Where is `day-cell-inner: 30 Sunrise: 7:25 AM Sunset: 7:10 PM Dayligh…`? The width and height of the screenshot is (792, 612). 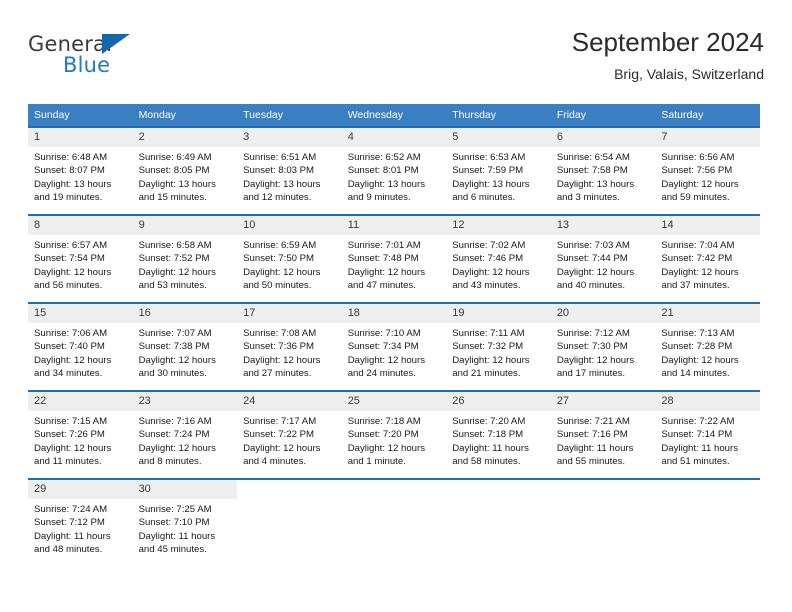 day-cell-inner: 30 Sunrise: 7:25 AM Sunset: 7:10 PM Dayligh… is located at coordinates (185, 523).